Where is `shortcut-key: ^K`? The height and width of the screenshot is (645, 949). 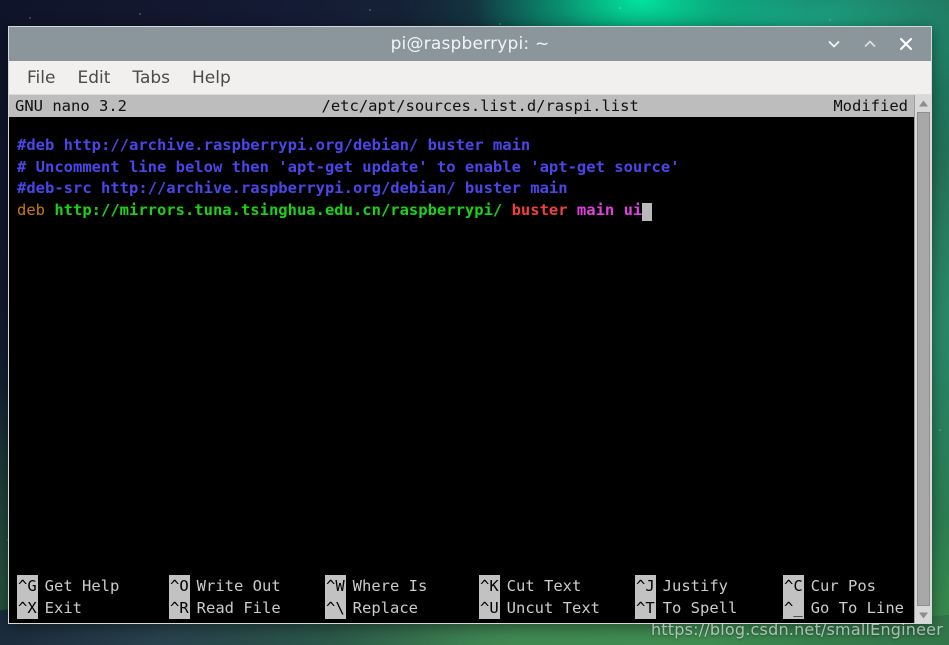 shortcut-key: ^K is located at coordinates (489, 586).